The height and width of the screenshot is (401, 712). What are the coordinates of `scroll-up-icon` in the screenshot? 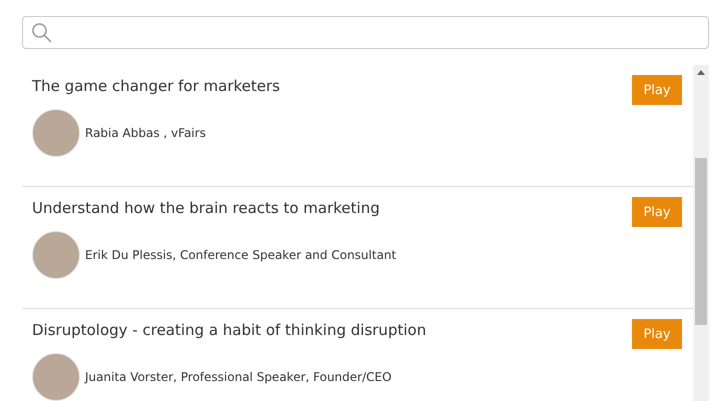 It's located at (701, 72).